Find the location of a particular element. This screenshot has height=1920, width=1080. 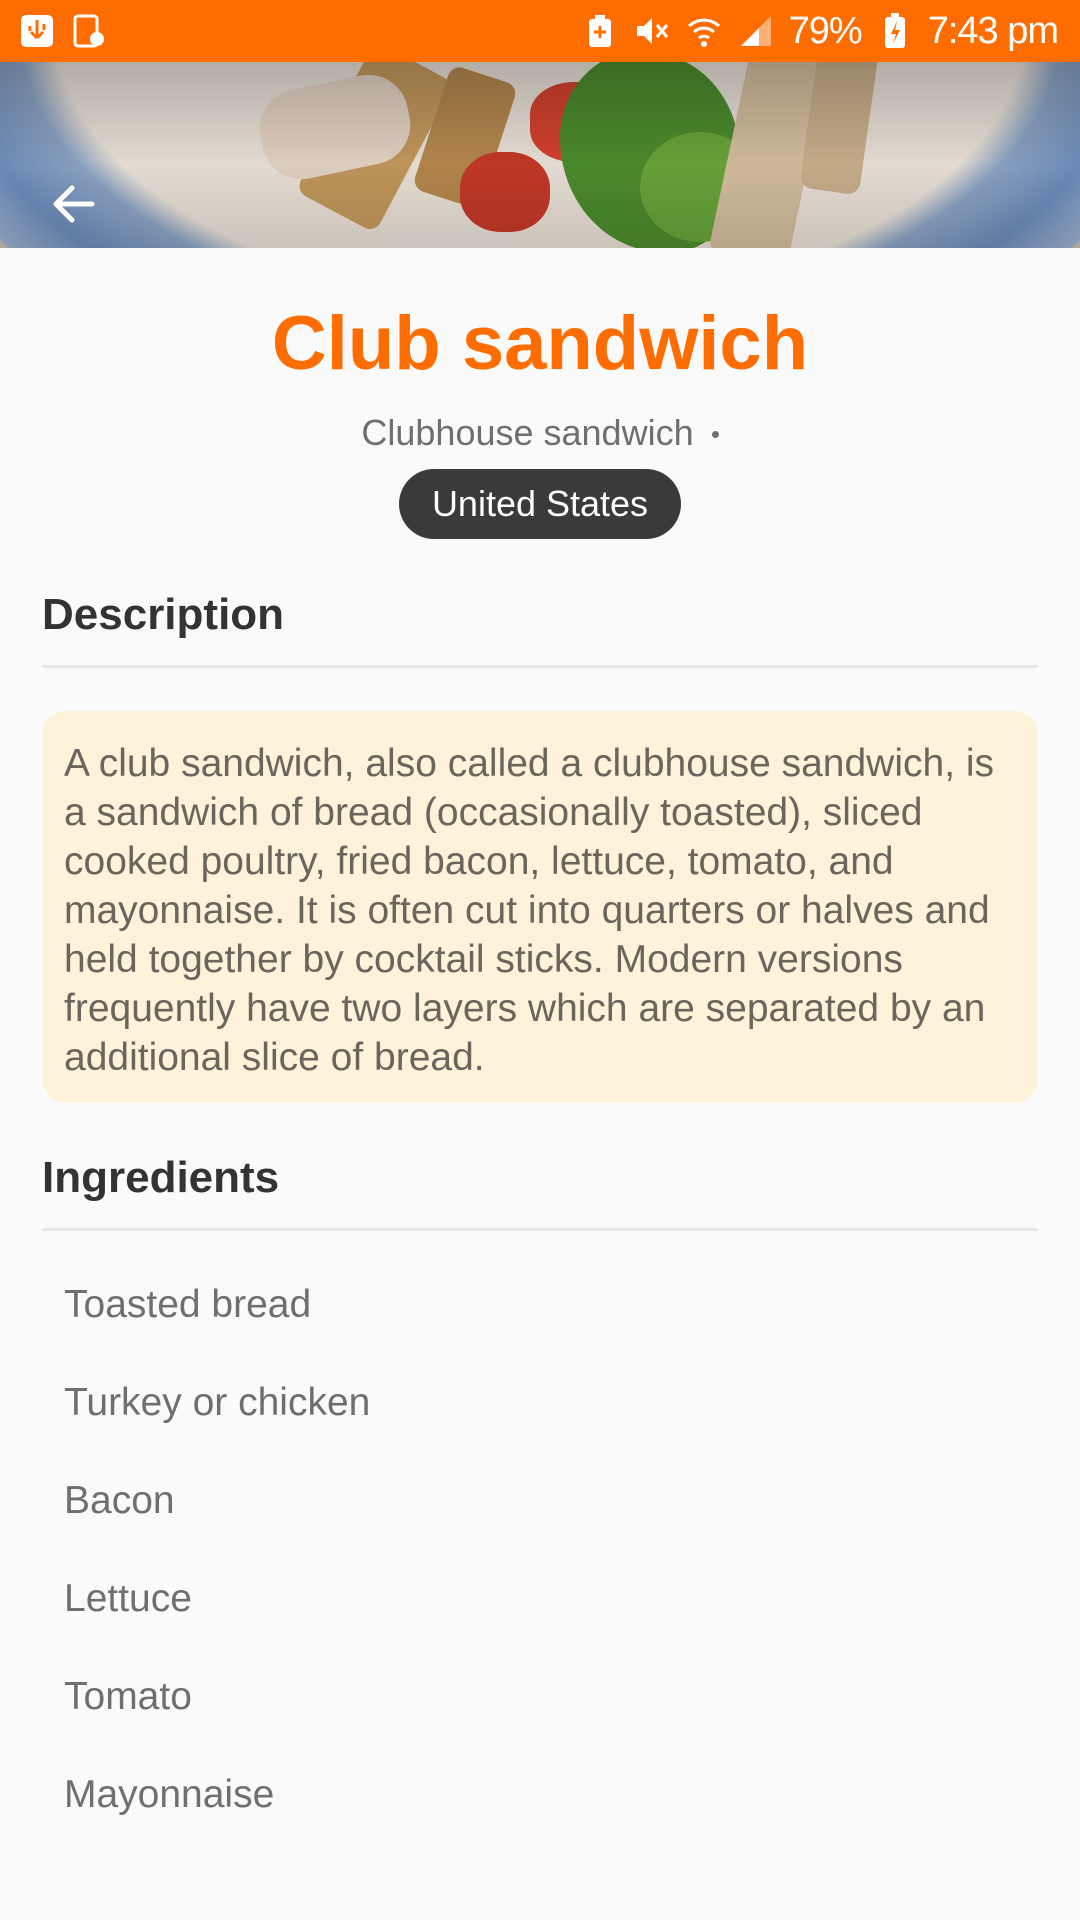

ingredients-heading: Ingredients is located at coordinates (161, 1177).